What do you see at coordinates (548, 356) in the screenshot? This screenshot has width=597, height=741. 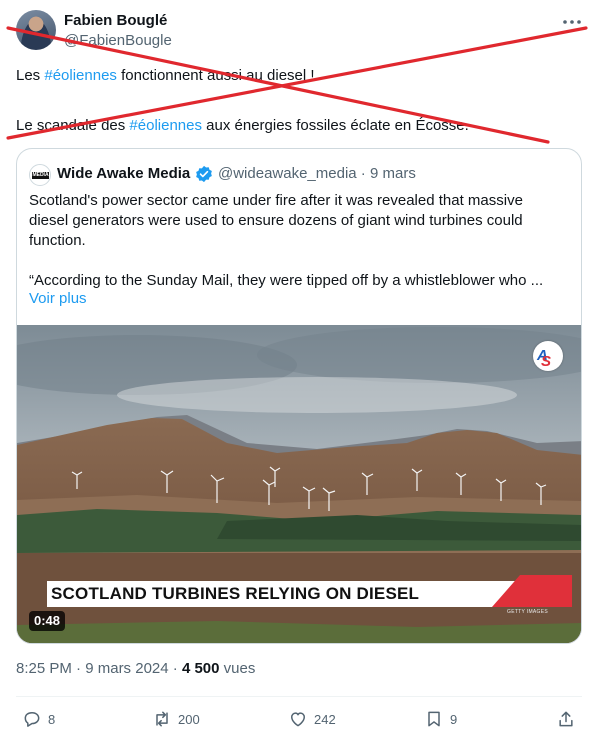 I see `channel-logo: SA` at bounding box center [548, 356].